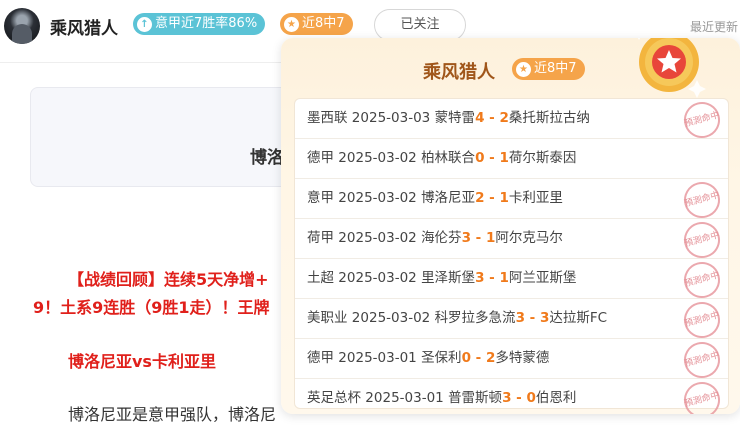 Image resolution: width=740 pixels, height=426 pixels. I want to click on article-paragraph-2: 9！土系9连胜（9胜1走）！王牌, so click(151, 307).